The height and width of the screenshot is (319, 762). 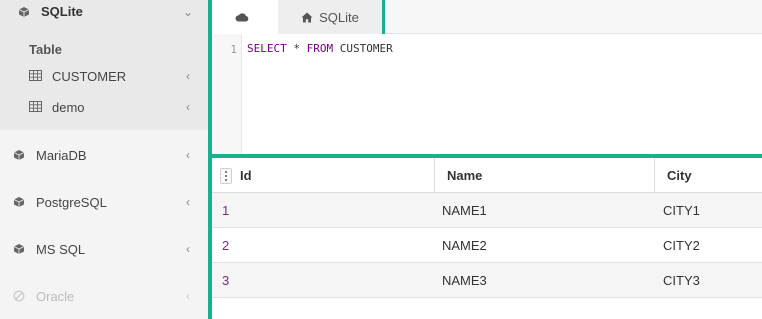 I want to click on table-row: 2 NAME2 CITY2, so click(x=487, y=245).